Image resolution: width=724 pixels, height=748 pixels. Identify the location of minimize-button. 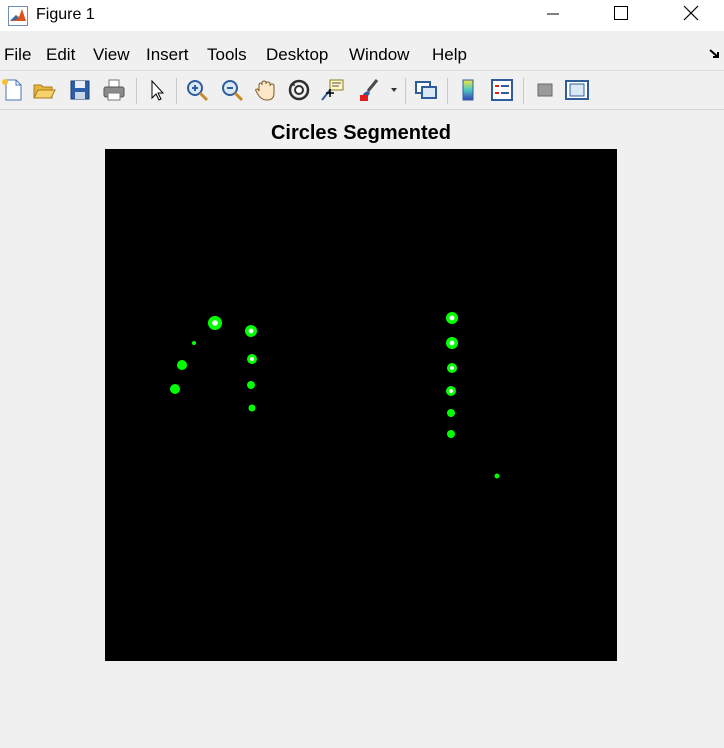
(553, 15).